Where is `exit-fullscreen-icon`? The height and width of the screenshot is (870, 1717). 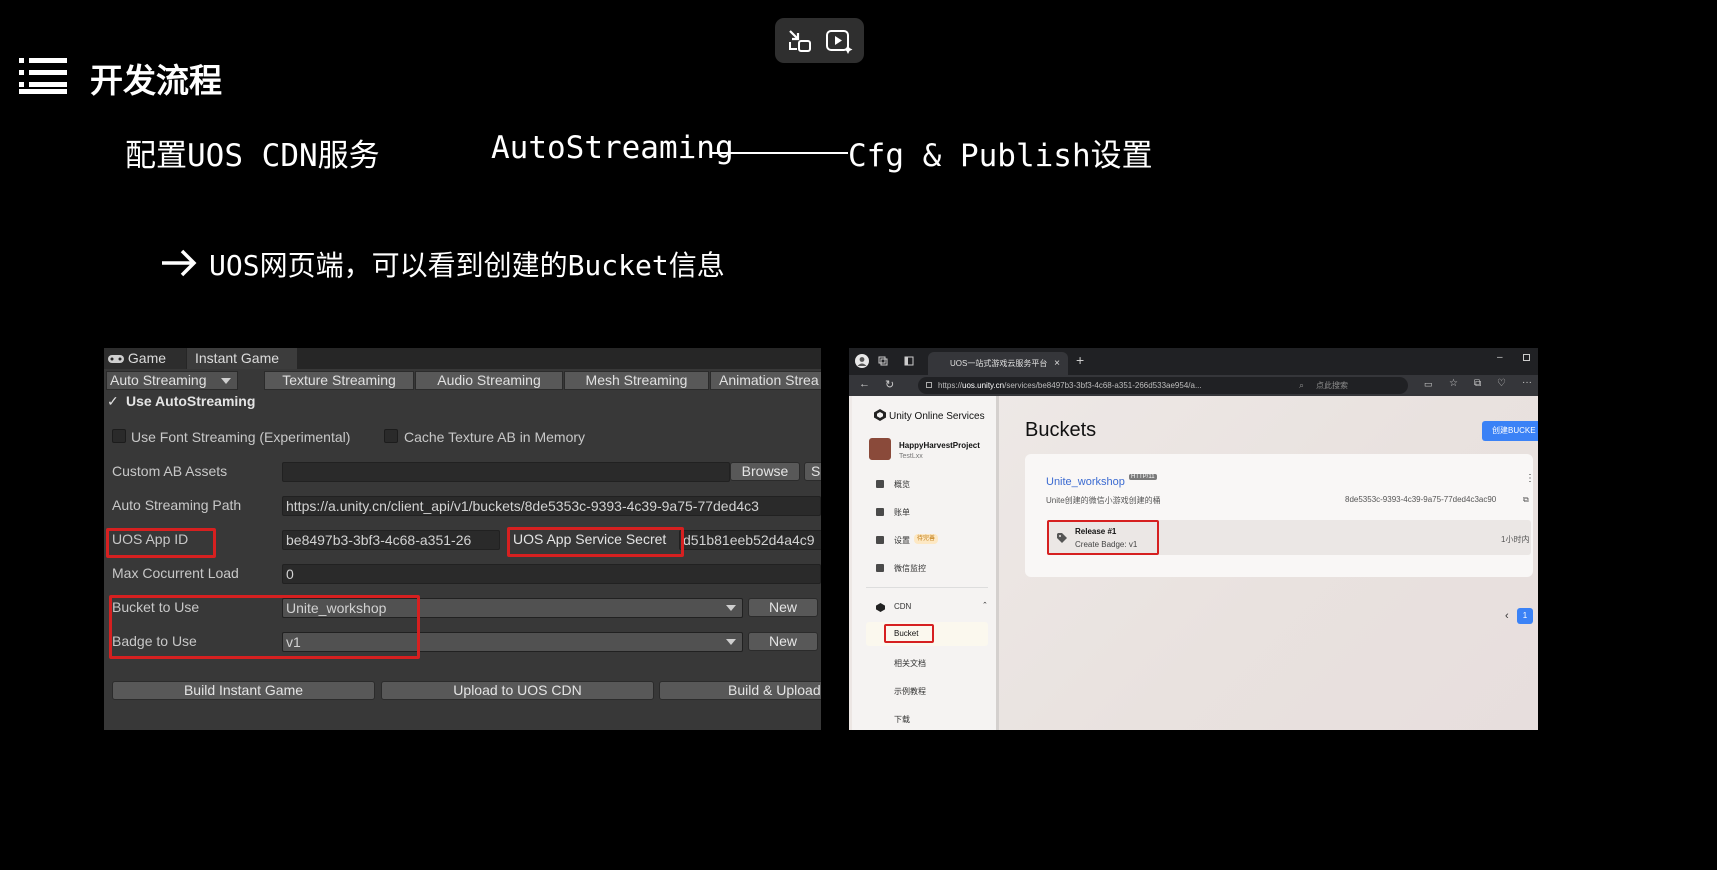
exit-fullscreen-icon is located at coordinates (800, 41).